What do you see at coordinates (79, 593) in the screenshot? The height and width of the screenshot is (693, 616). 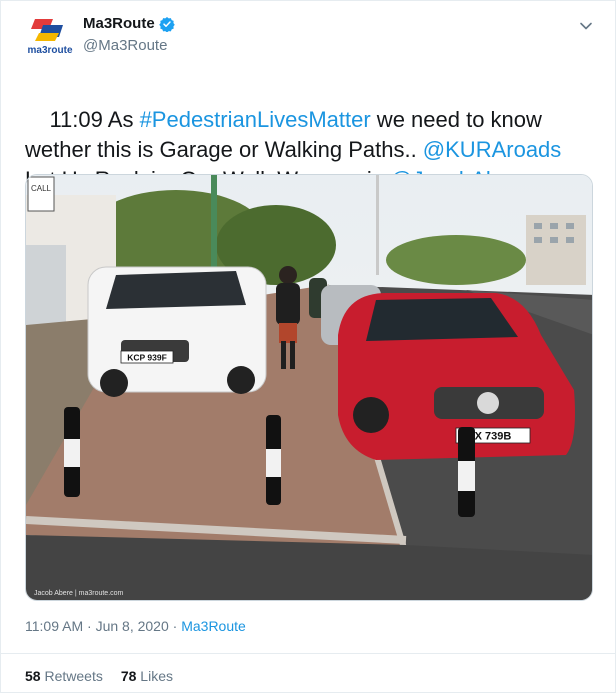 I see `photo-watermark: Jacob Abere | ma3route.com` at bounding box center [79, 593].